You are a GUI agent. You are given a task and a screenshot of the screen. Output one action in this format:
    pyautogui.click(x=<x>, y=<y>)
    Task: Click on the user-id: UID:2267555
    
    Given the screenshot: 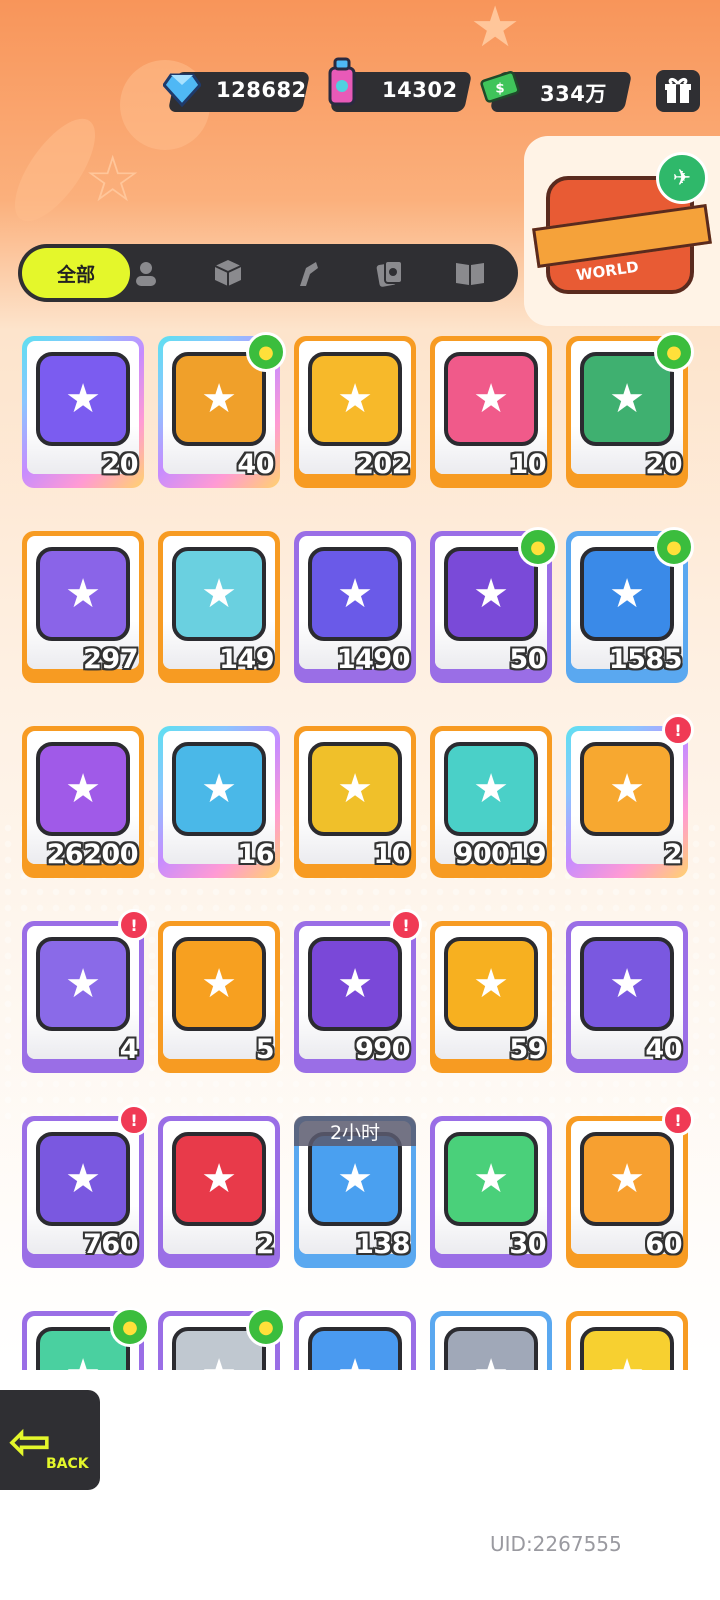 What is the action you would take?
    pyautogui.click(x=556, y=1544)
    